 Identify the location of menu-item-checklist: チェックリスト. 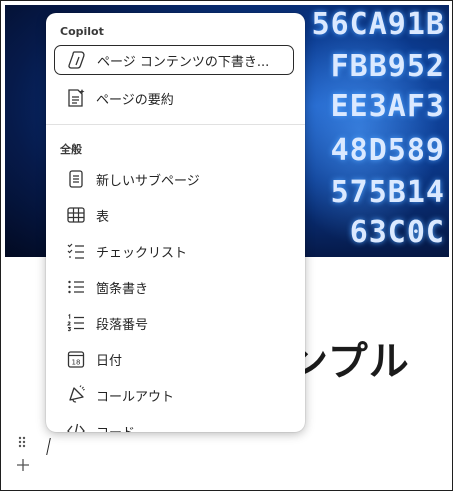
(174, 251).